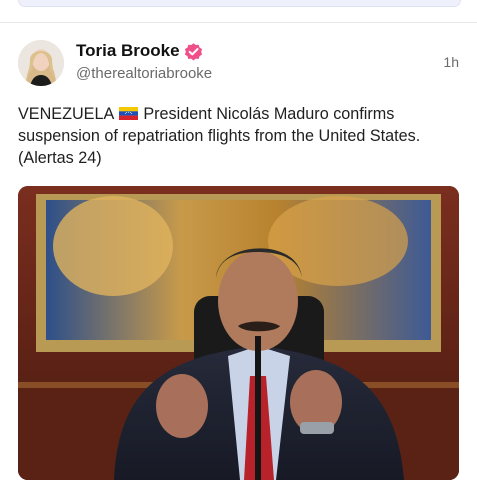 The width and height of the screenshot is (477, 500). Describe the element at coordinates (128, 51) in the screenshot. I see `author-name: Toria Brooke` at that location.